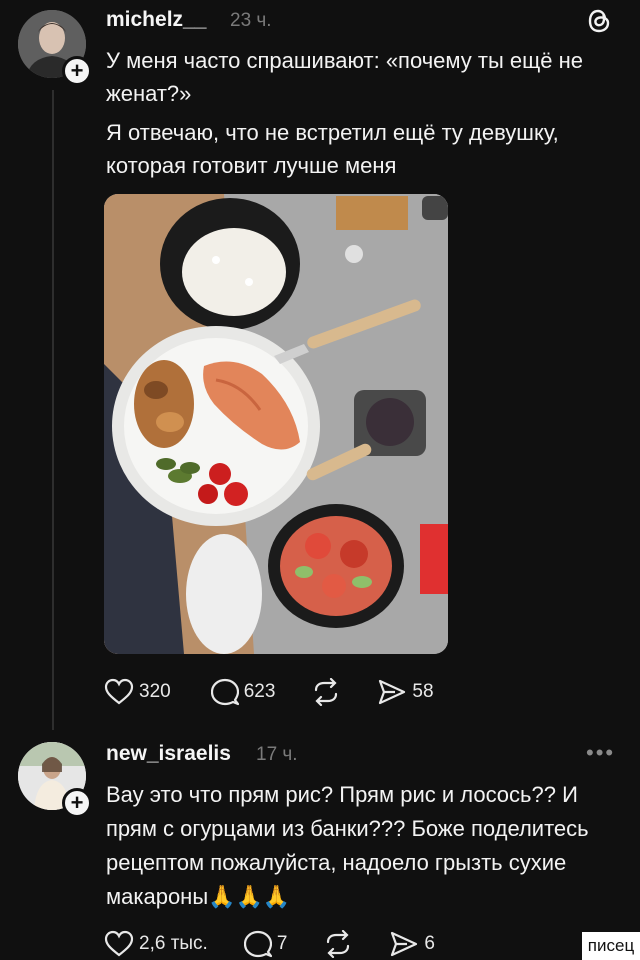 This screenshot has height=960, width=640. Describe the element at coordinates (55, 780) in the screenshot. I see `reply-author-avatar: +` at that location.